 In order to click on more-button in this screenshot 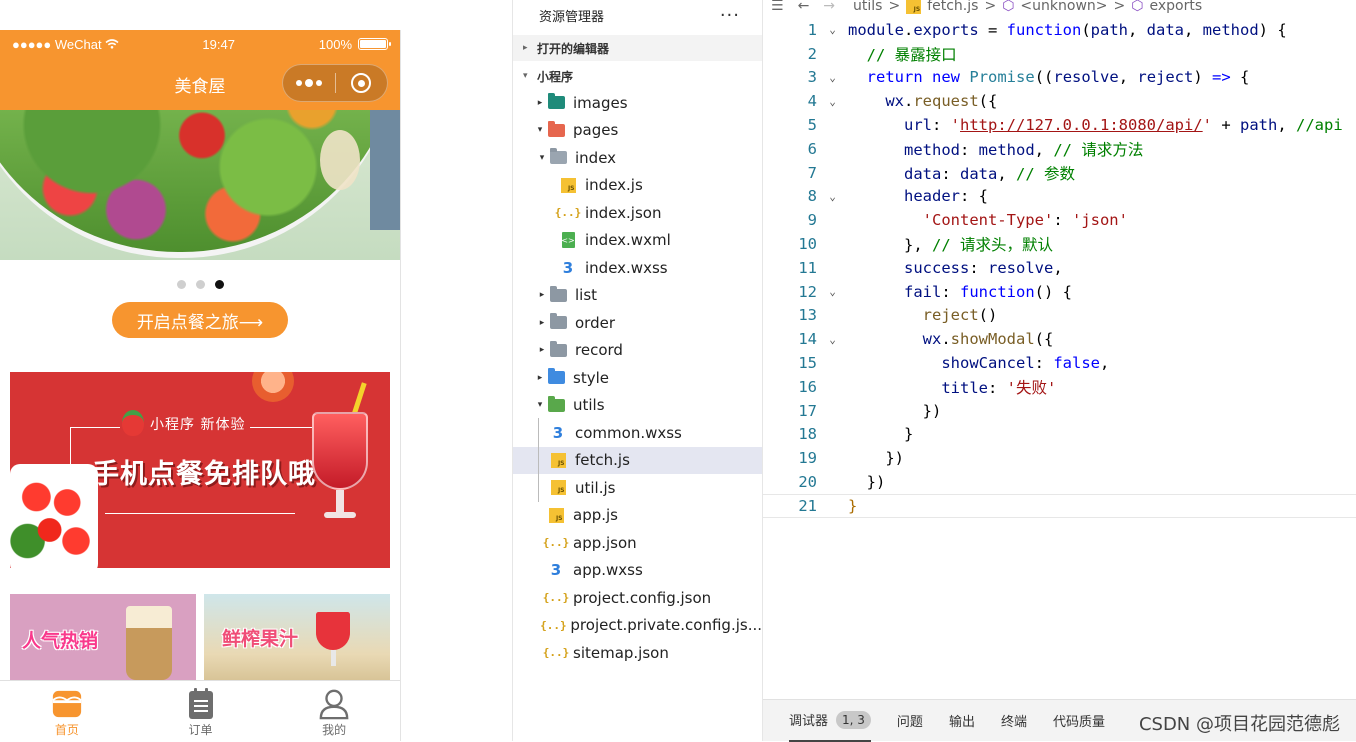, I will do `click(309, 83)`.